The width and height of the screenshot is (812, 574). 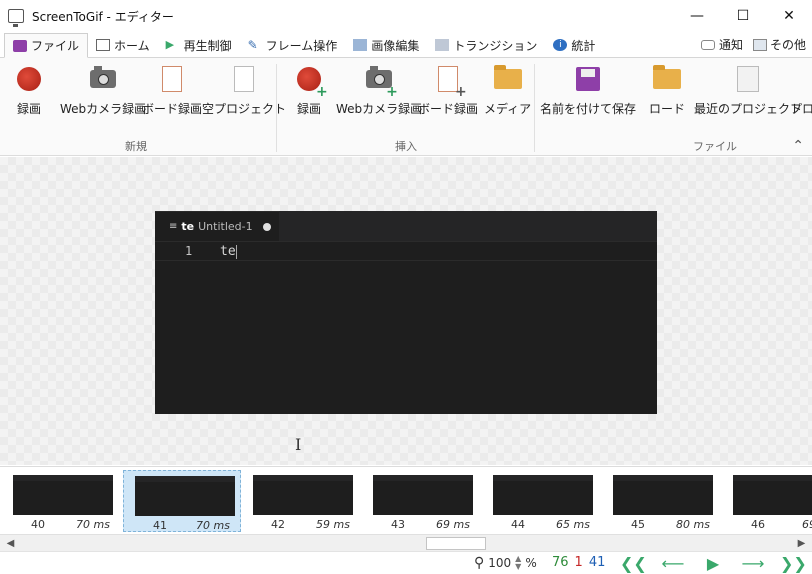 I want to click on frame-thumbnail: 46 69, so click(x=767, y=501).